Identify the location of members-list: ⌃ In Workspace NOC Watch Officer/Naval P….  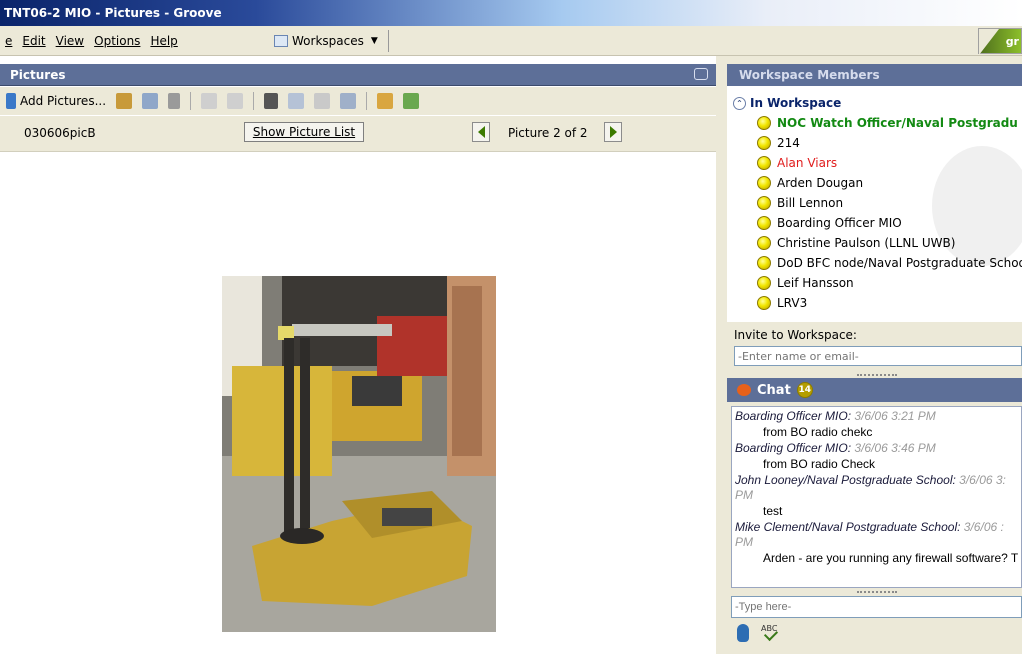
(874, 204).